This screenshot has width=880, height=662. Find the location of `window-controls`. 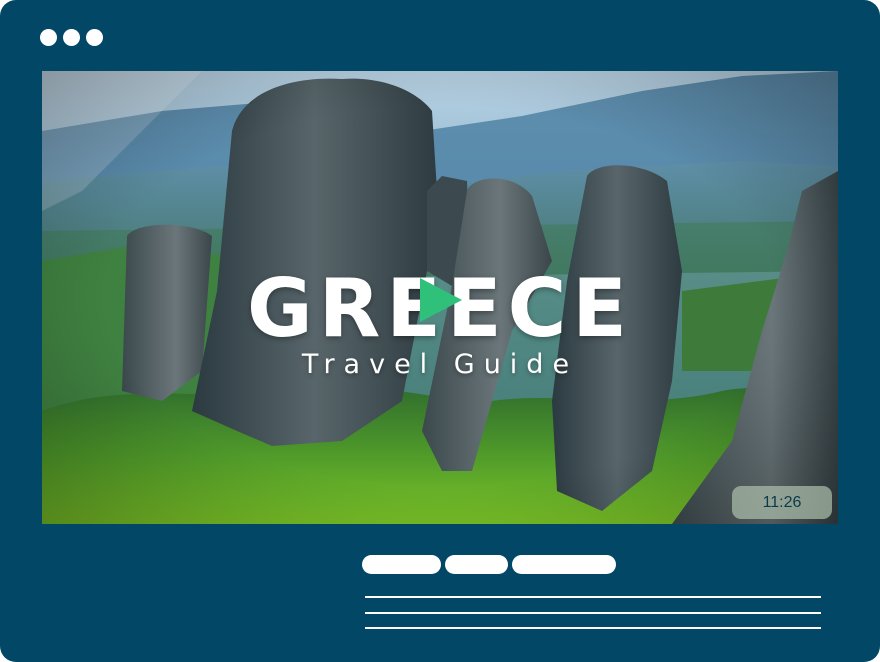

window-controls is located at coordinates (71, 37).